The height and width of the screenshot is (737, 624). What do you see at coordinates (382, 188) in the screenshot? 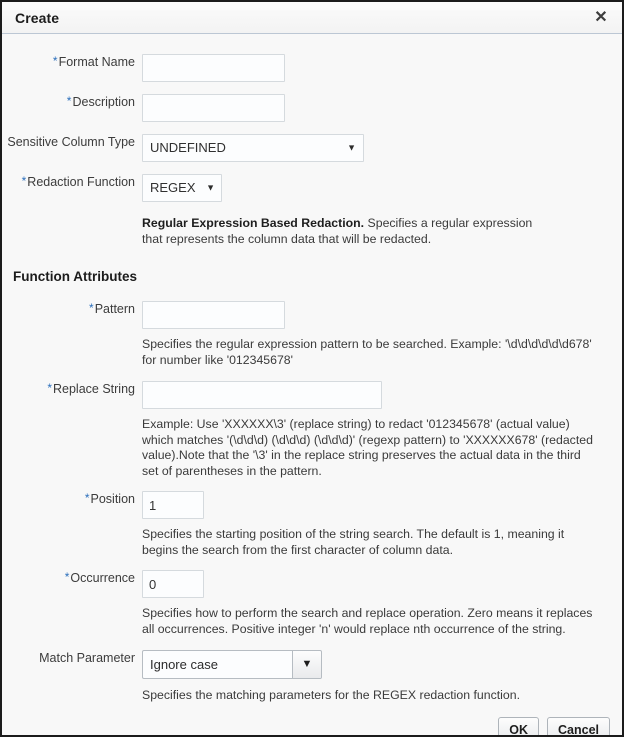
I see `field-redaction-function: REGEX ▼` at bounding box center [382, 188].